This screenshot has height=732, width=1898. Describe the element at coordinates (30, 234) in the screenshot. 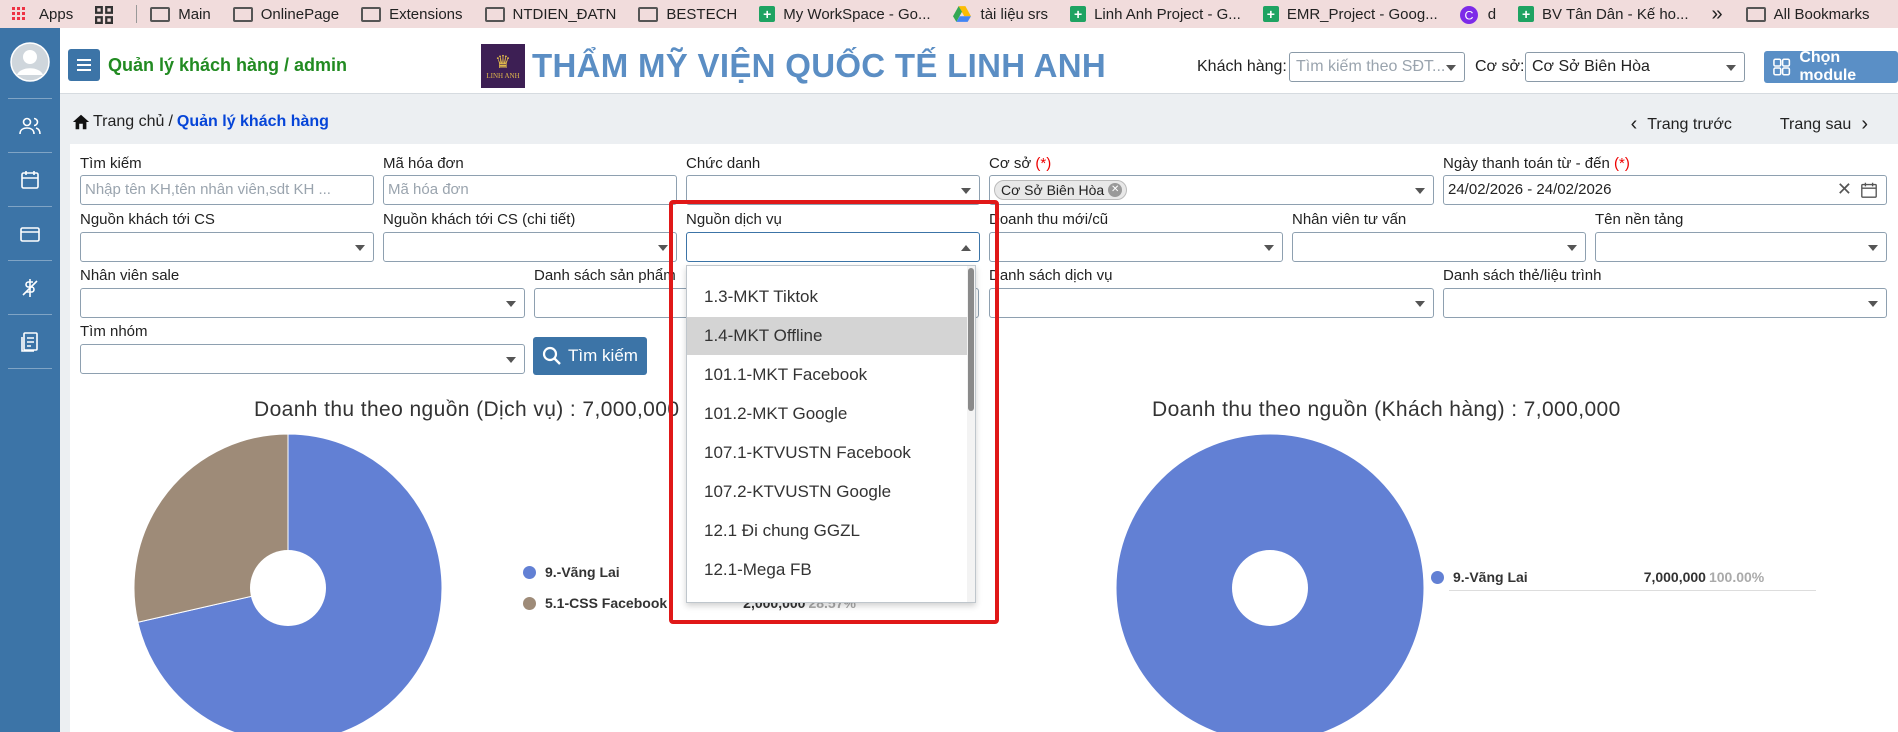

I see `card-icon` at that location.